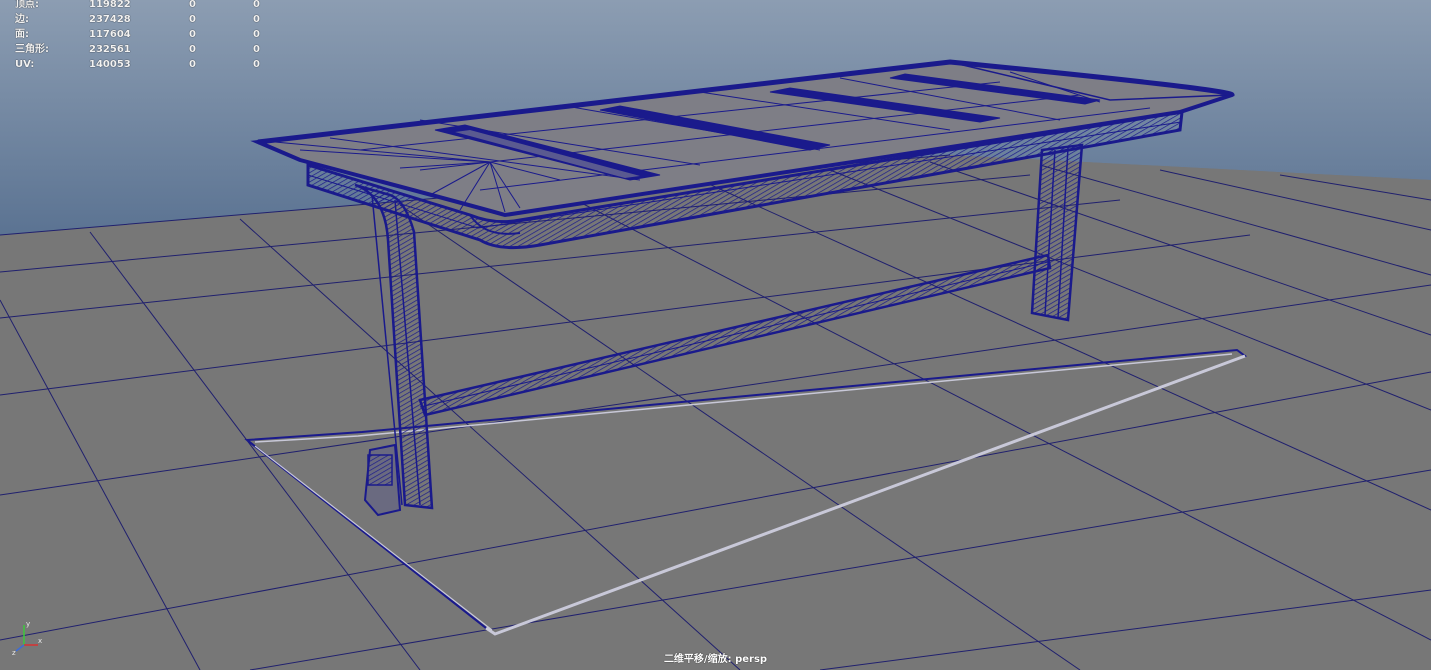 Image resolution: width=1431 pixels, height=670 pixels. What do you see at coordinates (715, 659) in the screenshot?
I see `camera-status-label: 二维平移/缩放: persp` at bounding box center [715, 659].